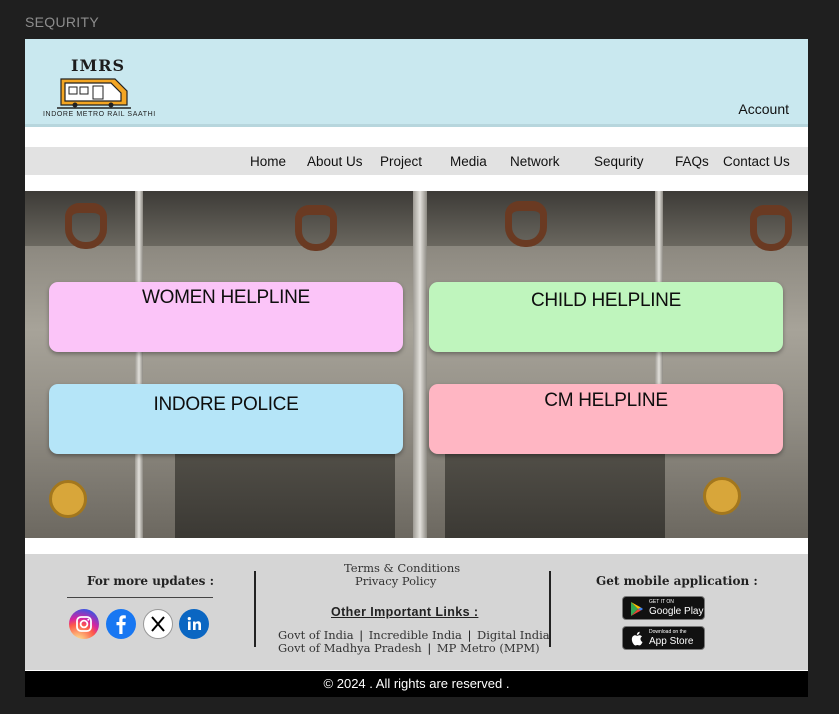 The image size is (839, 714). What do you see at coordinates (671, 641) in the screenshot?
I see `app-store-big: App Store` at bounding box center [671, 641].